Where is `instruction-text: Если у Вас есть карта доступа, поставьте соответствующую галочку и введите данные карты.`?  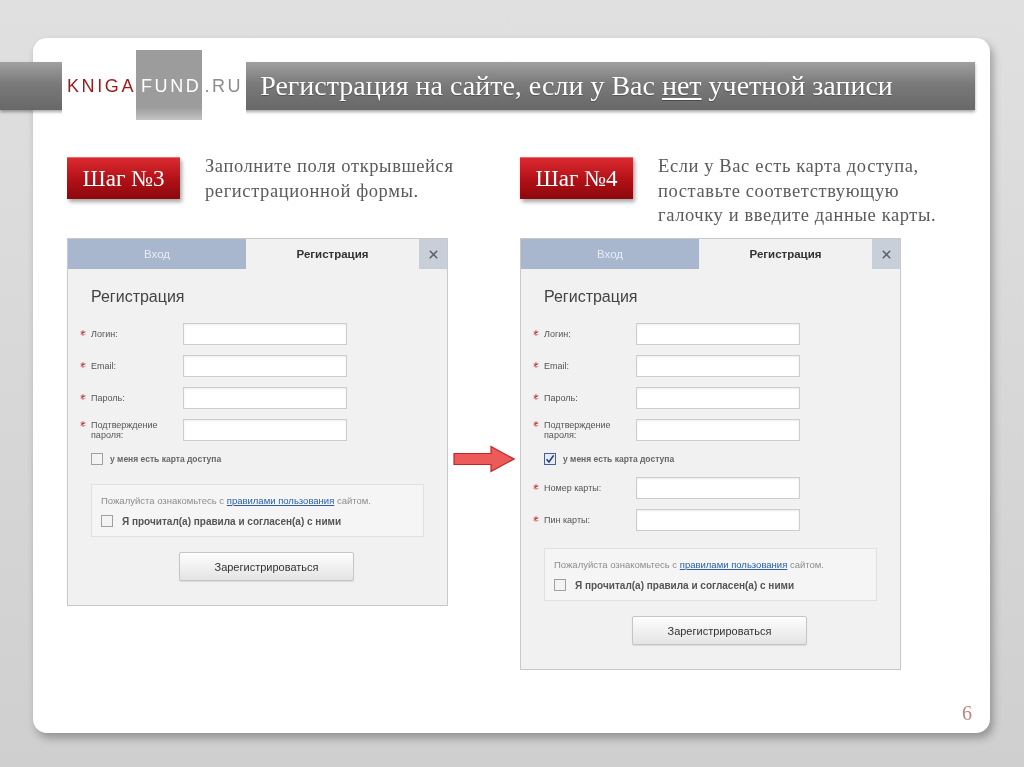
instruction-text: Если у Вас есть карта доступа, поставьте соответствующую галочку и введите данные карты. is located at coordinates (797, 191).